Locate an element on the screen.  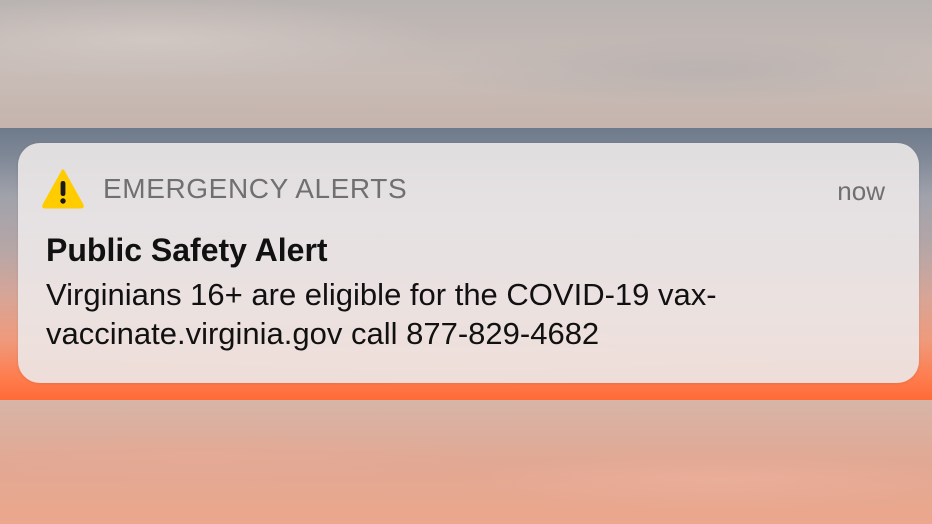
timestamp: now is located at coordinates (861, 191).